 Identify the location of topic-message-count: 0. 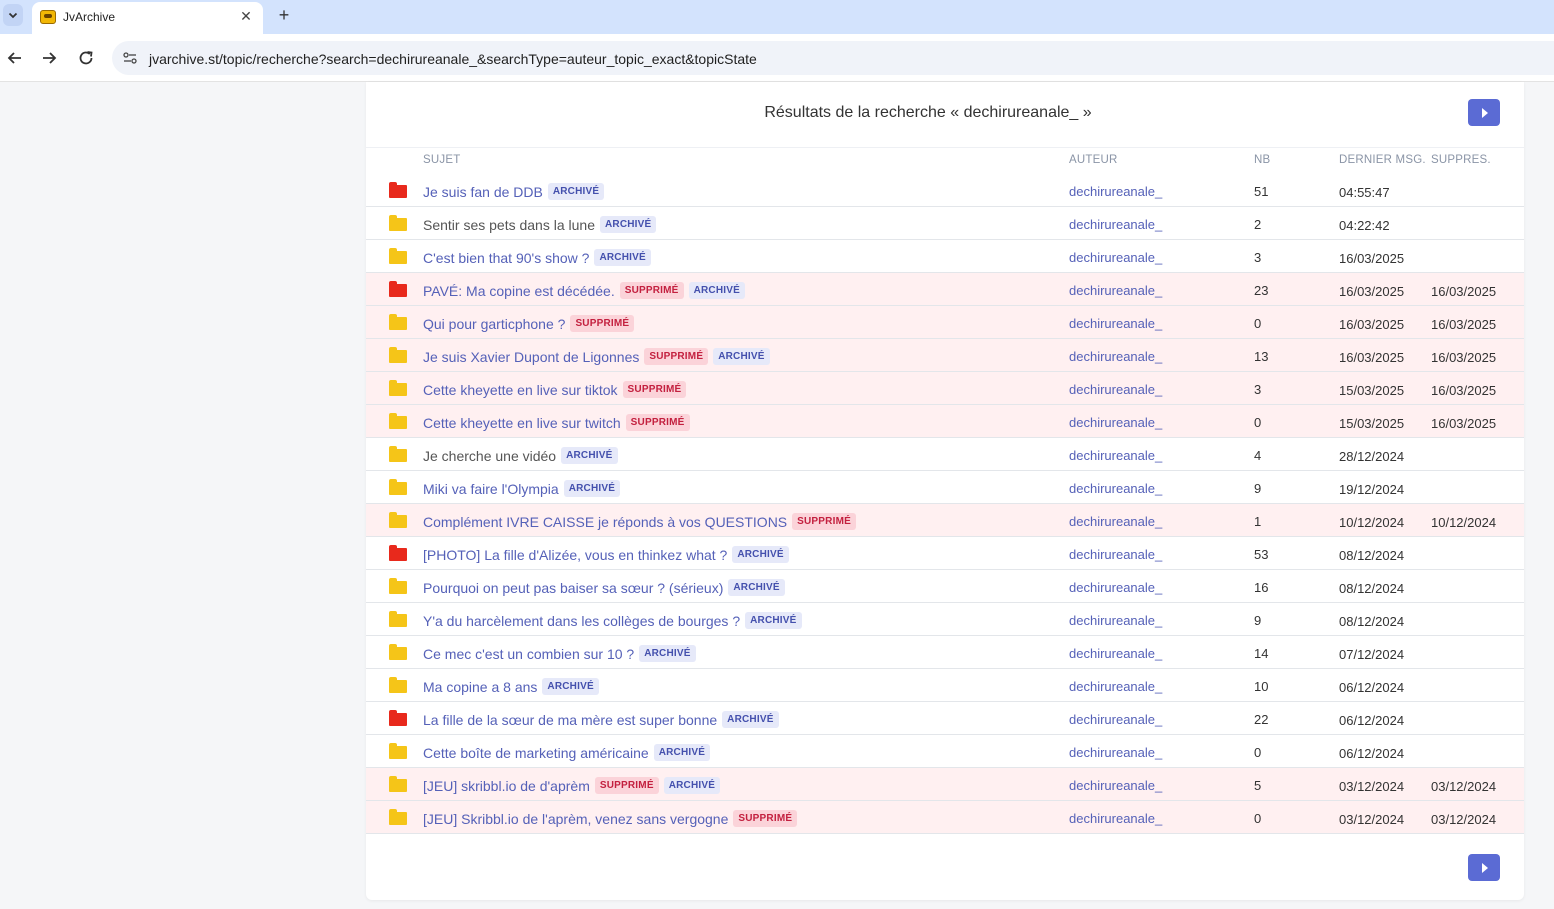
(1258, 818).